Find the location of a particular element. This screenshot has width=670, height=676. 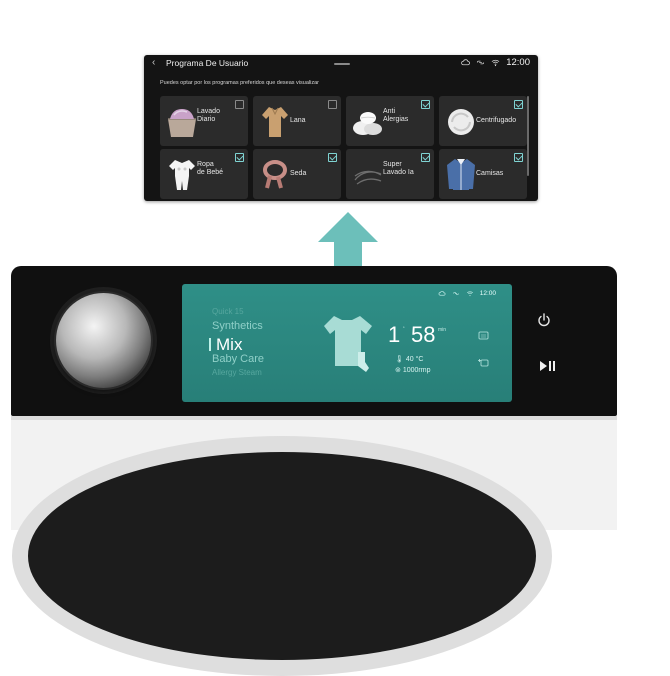

program-tile-lavado-diario: Lavado Diario is located at coordinates (204, 121).